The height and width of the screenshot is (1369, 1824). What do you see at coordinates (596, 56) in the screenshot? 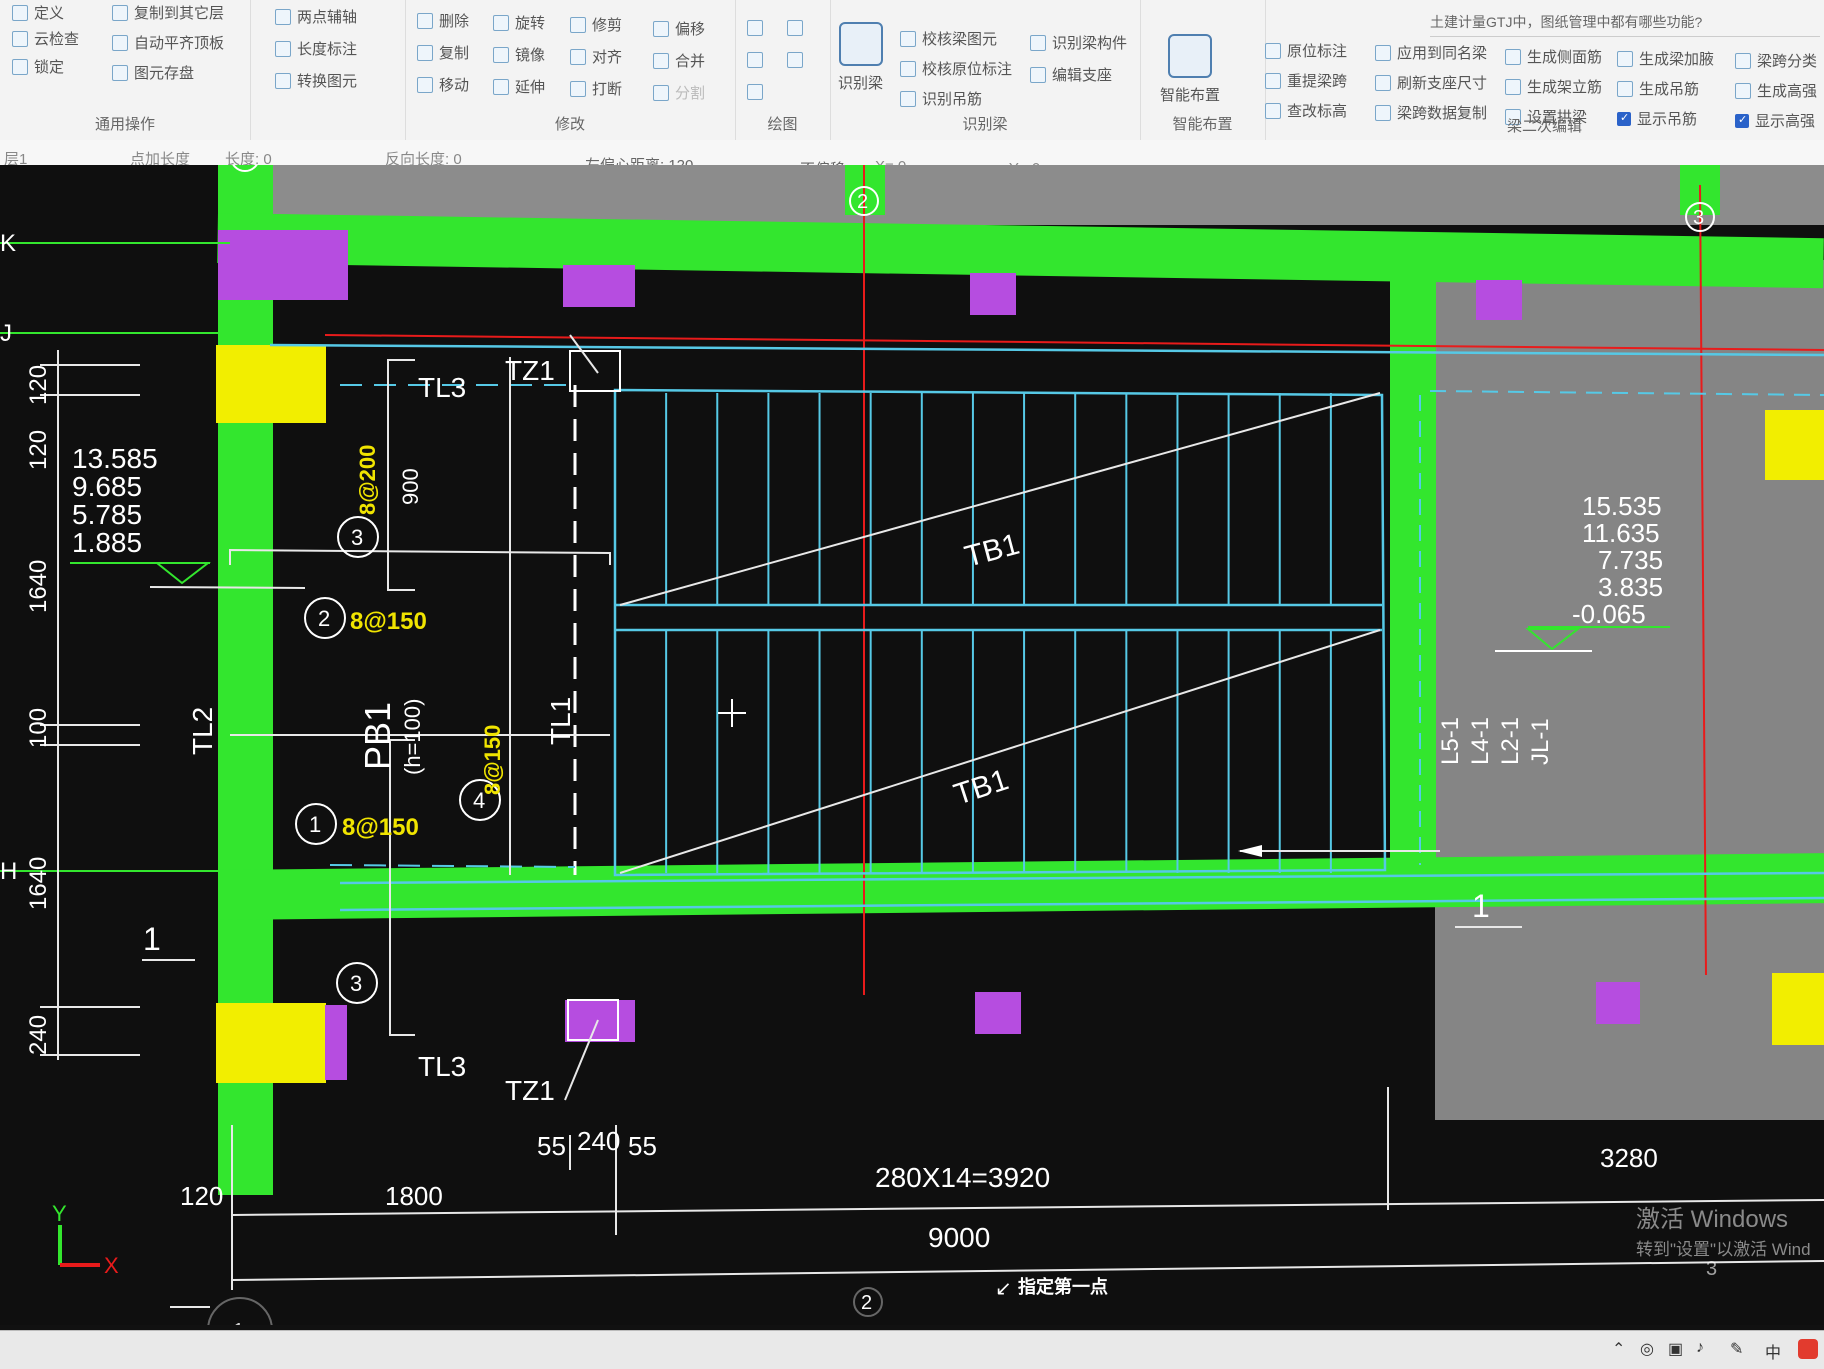
I see `align-button: 对齐` at bounding box center [596, 56].